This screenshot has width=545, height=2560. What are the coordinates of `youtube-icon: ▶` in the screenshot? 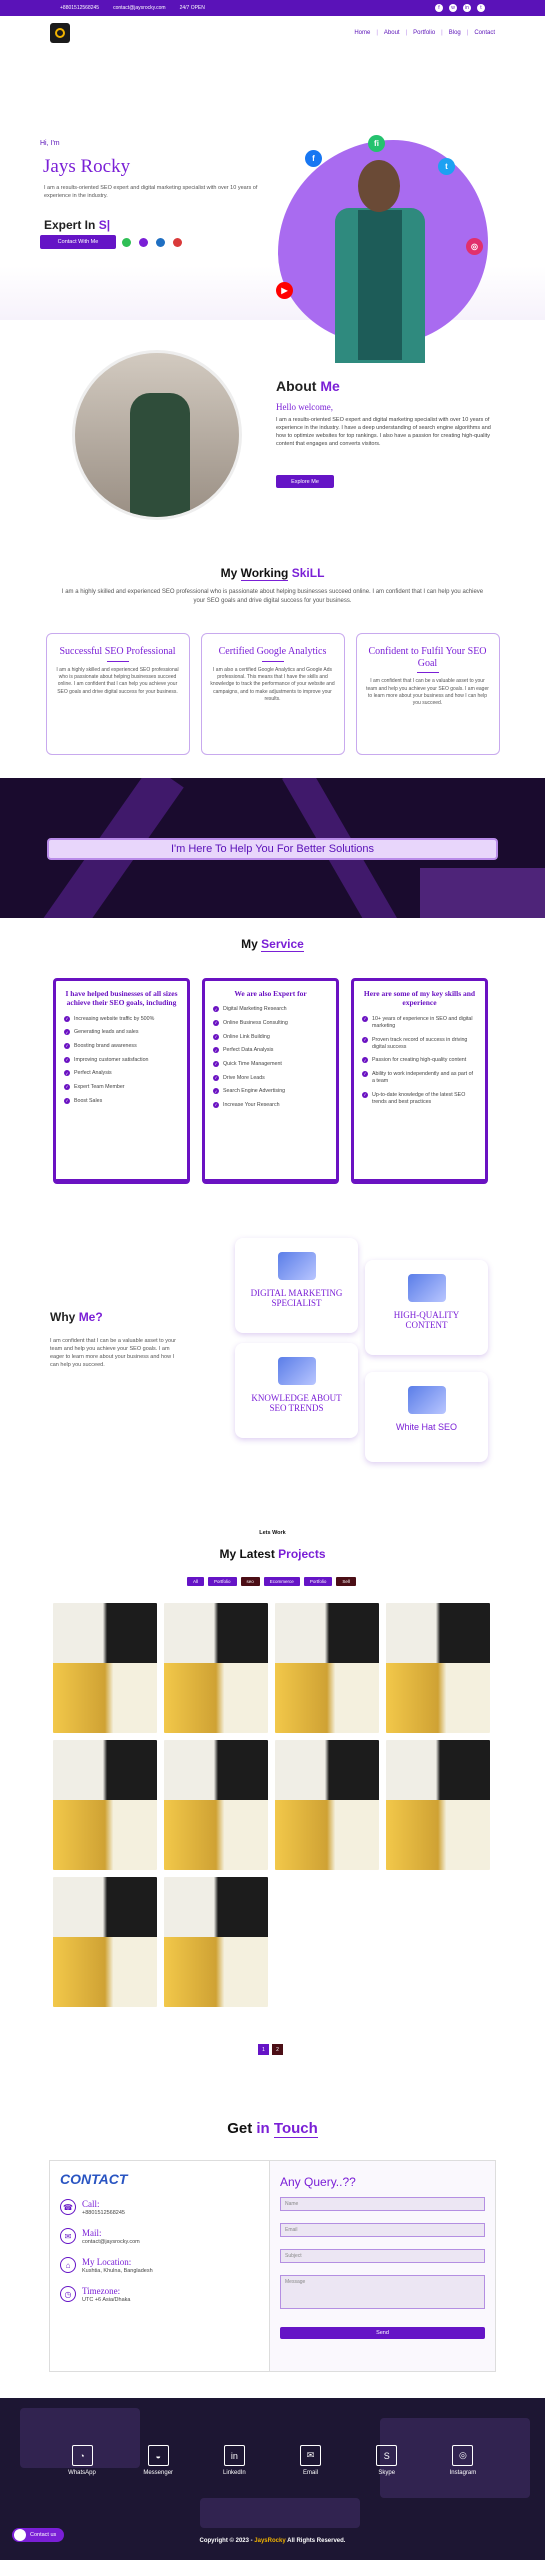 It's located at (284, 290).